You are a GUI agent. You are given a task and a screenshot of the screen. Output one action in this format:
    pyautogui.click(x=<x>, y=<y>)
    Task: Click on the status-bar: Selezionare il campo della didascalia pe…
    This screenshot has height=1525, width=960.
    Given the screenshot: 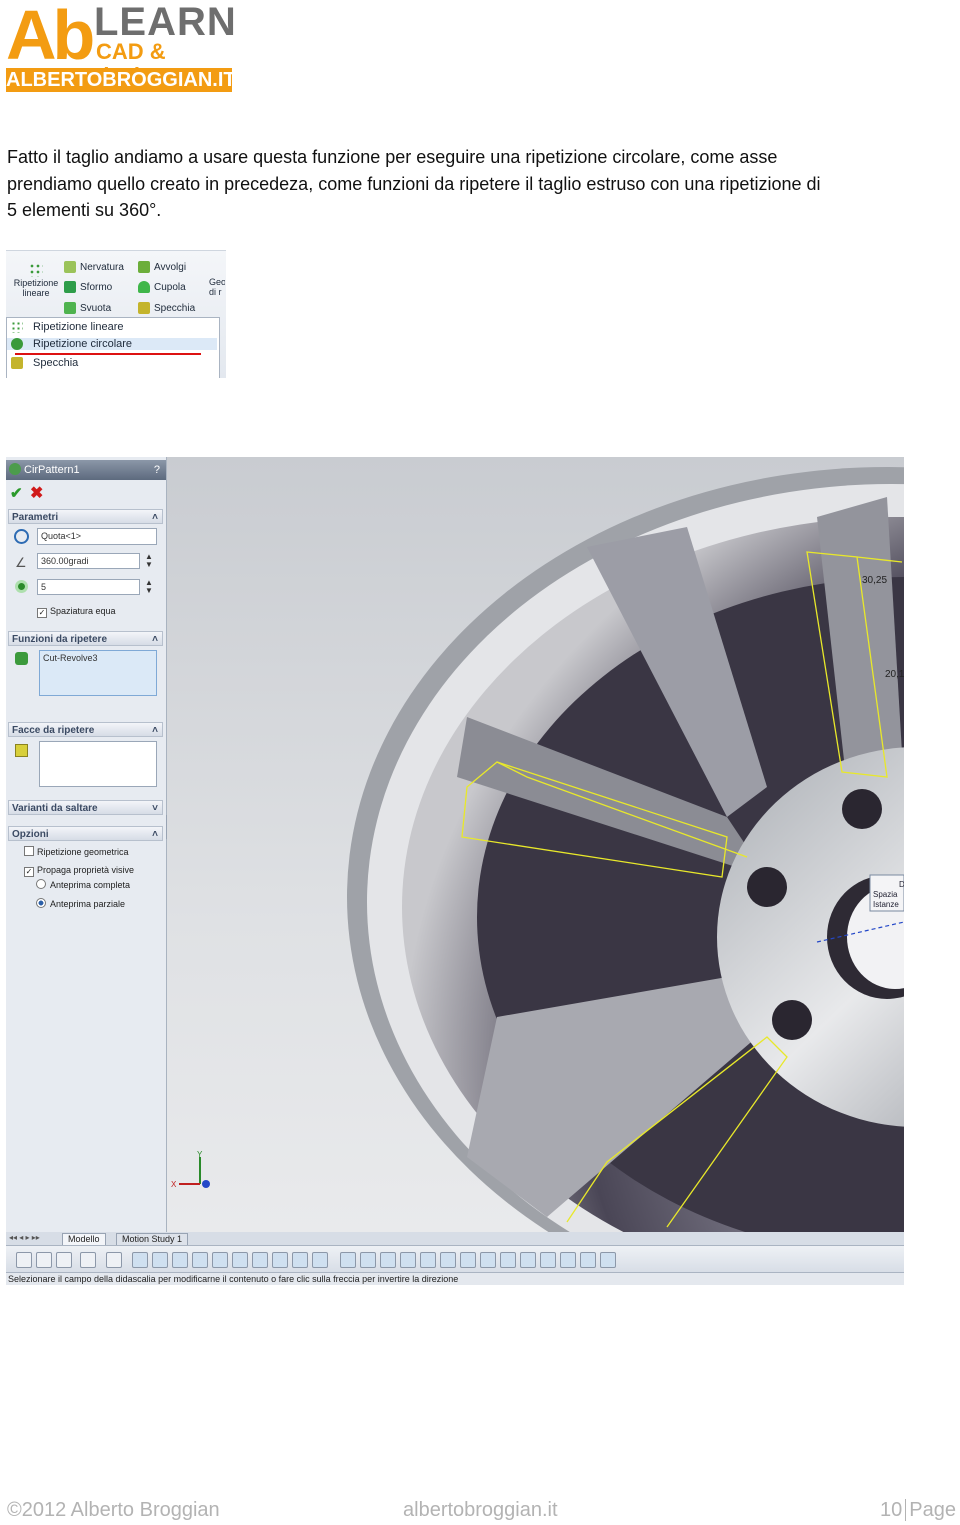 What is the action you would take?
    pyautogui.click(x=455, y=1278)
    